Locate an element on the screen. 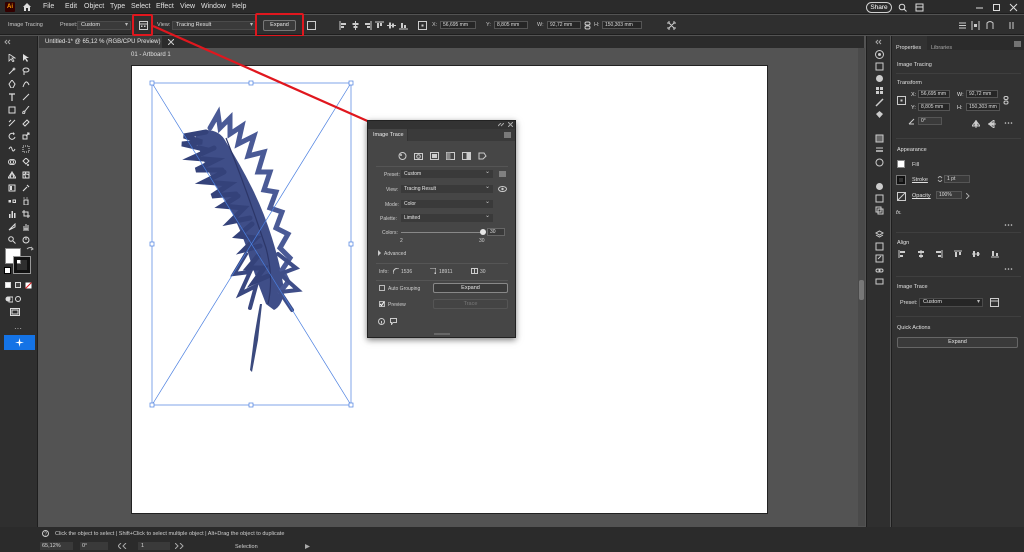 The width and height of the screenshot is (1024, 552). selection-tool-icon is located at coordinates (12, 58).